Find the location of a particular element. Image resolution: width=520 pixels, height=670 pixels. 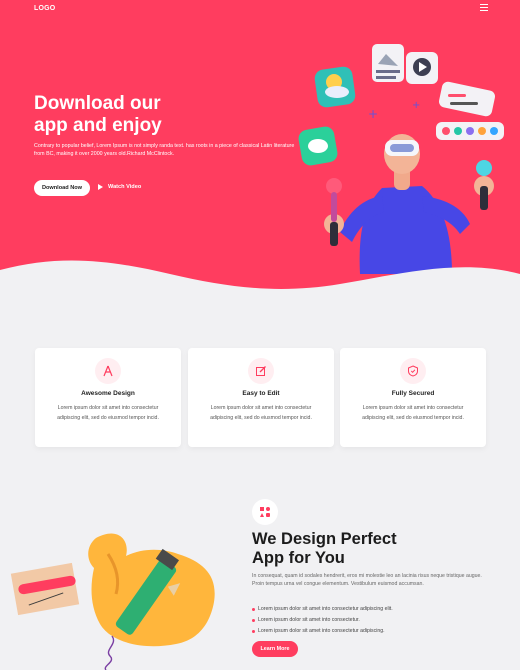

gallery-app-icon is located at coordinates (388, 63).